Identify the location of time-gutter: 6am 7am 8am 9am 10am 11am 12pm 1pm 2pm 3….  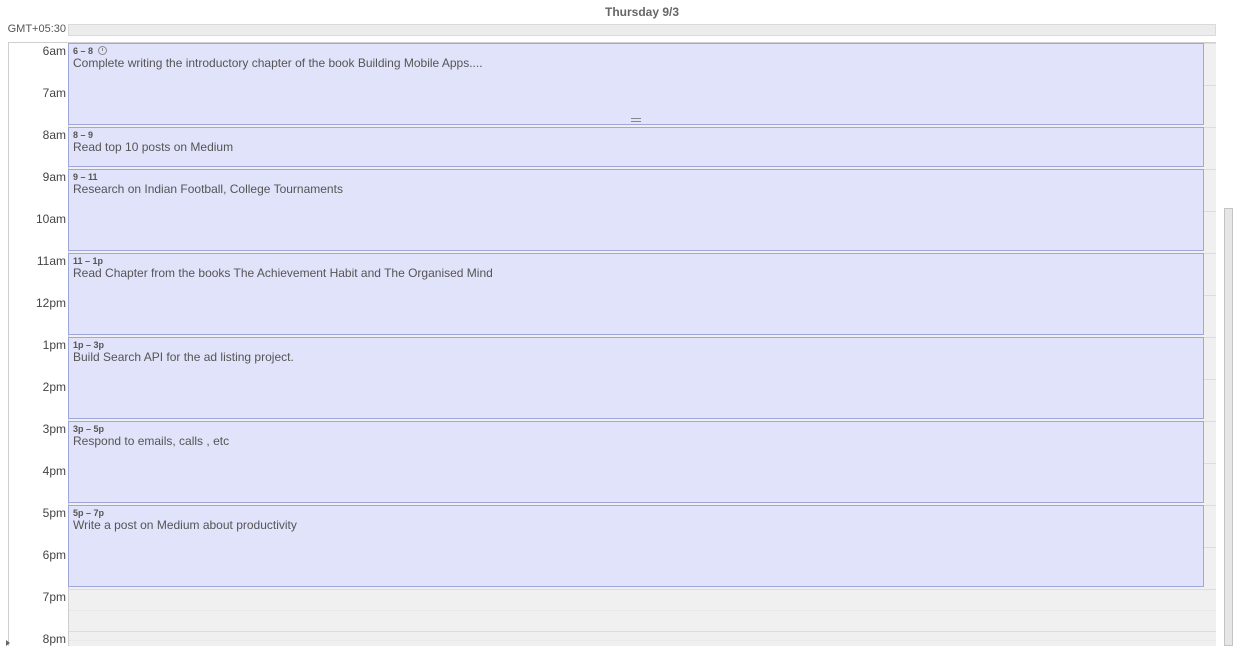
(39, 344).